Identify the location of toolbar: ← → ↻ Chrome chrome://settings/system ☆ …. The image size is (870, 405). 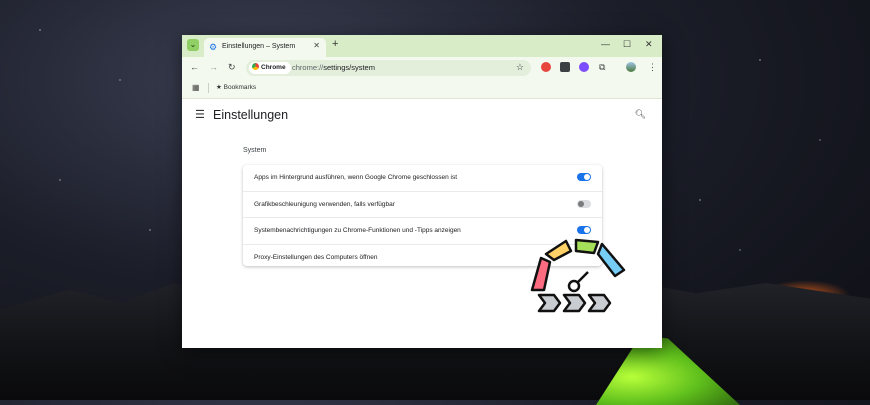
(422, 67).